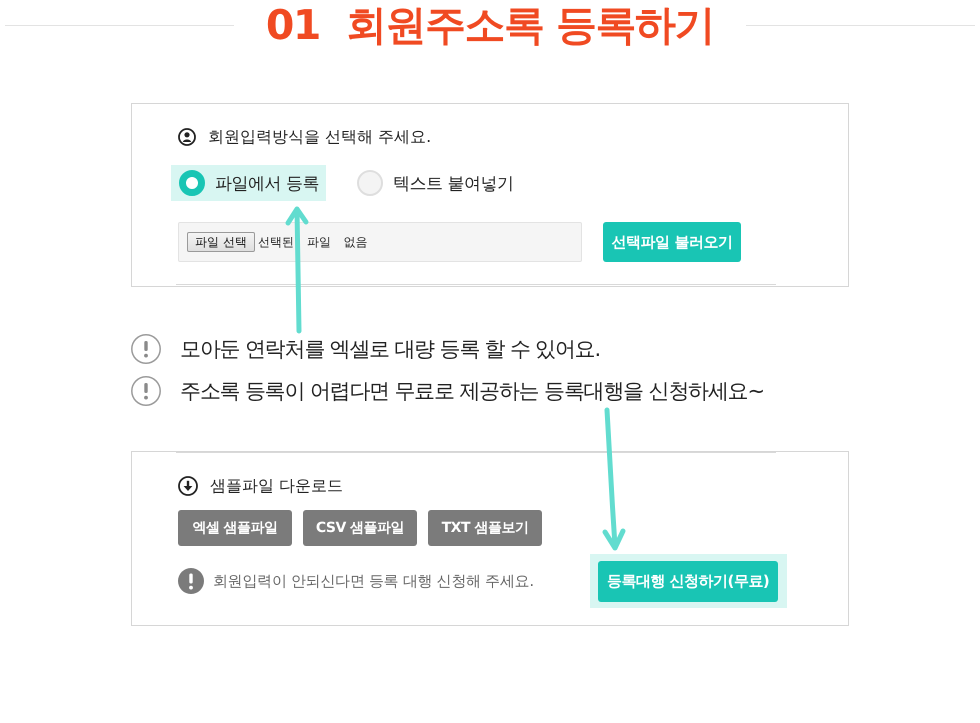 The width and height of the screenshot is (980, 723). What do you see at coordinates (472, 391) in the screenshot?
I see `info-note: 주소록 등록이 어렵다면 무료로 제공하는 등록대행을 신청하세요~` at bounding box center [472, 391].